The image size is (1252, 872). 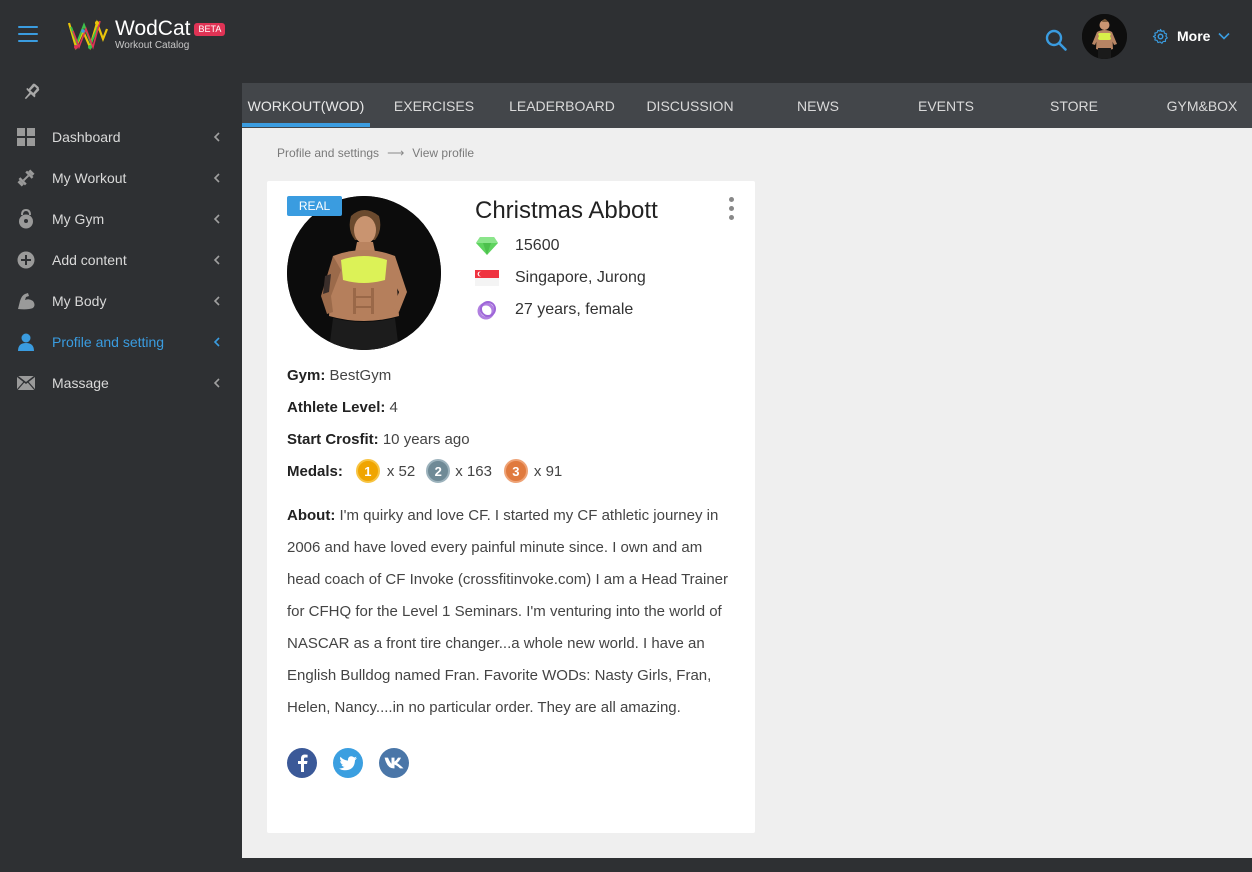 What do you see at coordinates (690, 105) in the screenshot?
I see `tab-discussion: DISCUSSION` at bounding box center [690, 105].